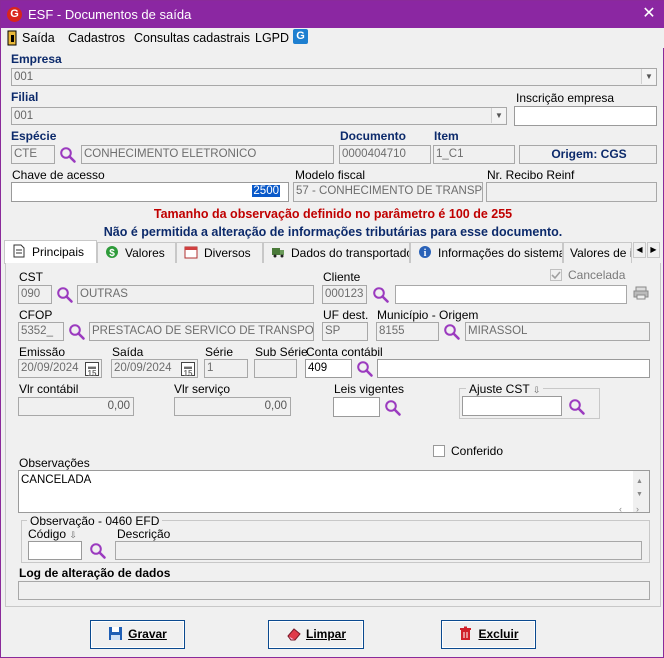 The image size is (664, 658). Describe the element at coordinates (571, 192) in the screenshot. I see `recibo-input` at that location.